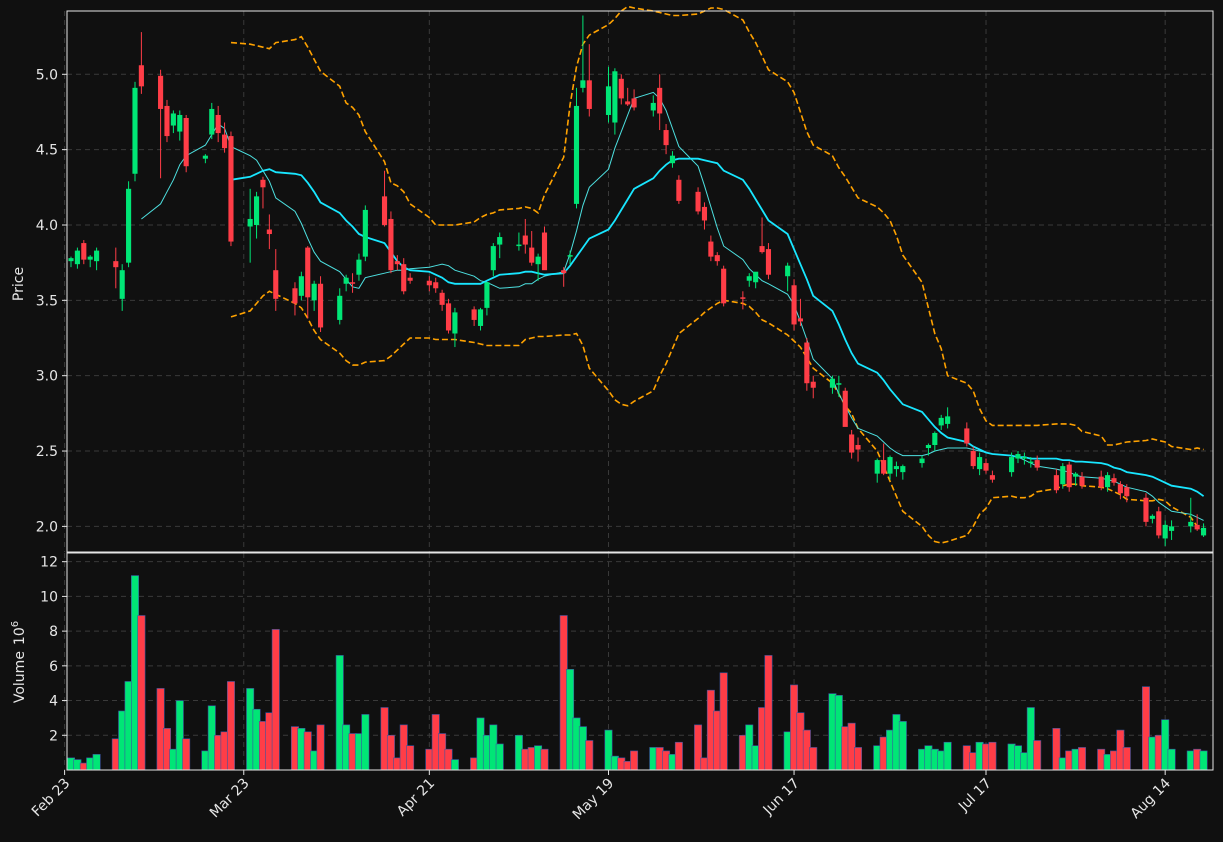 Image resolution: width=1223 pixels, height=842 pixels. Describe the element at coordinates (49, 563) in the screenshot. I see `volume-y-tick-label: 12` at that location.